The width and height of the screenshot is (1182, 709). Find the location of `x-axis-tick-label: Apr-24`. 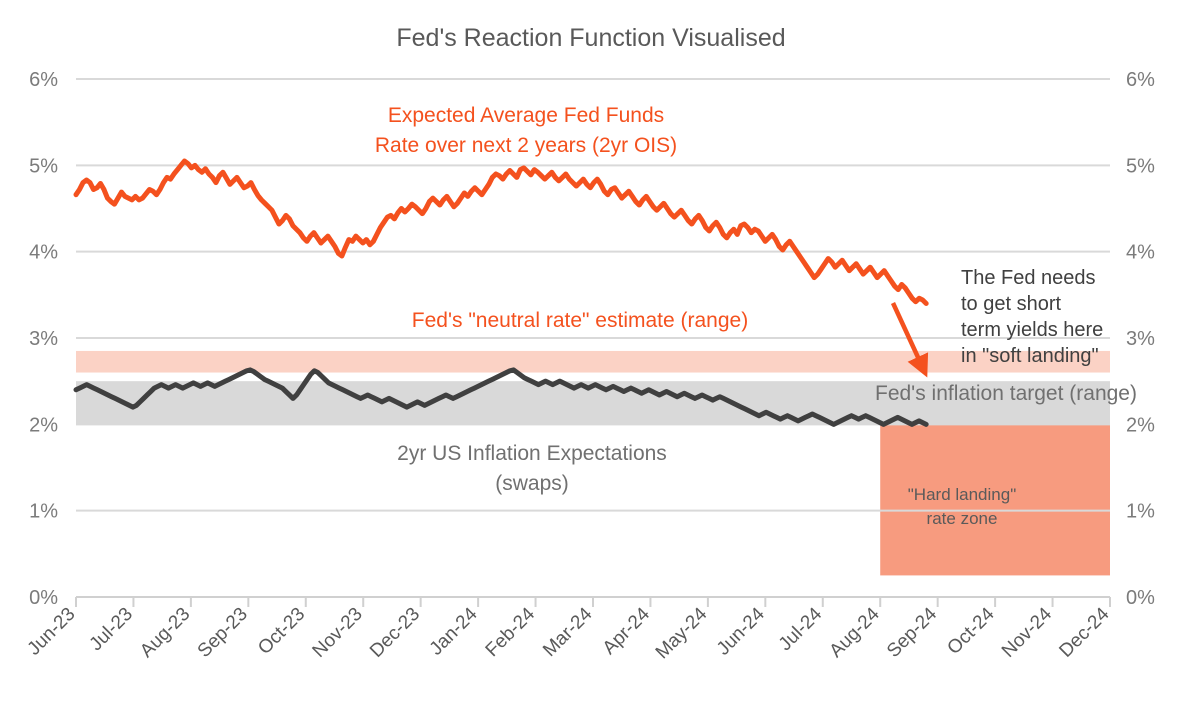

x-axis-tick-label: Apr-24 is located at coordinates (626, 630).